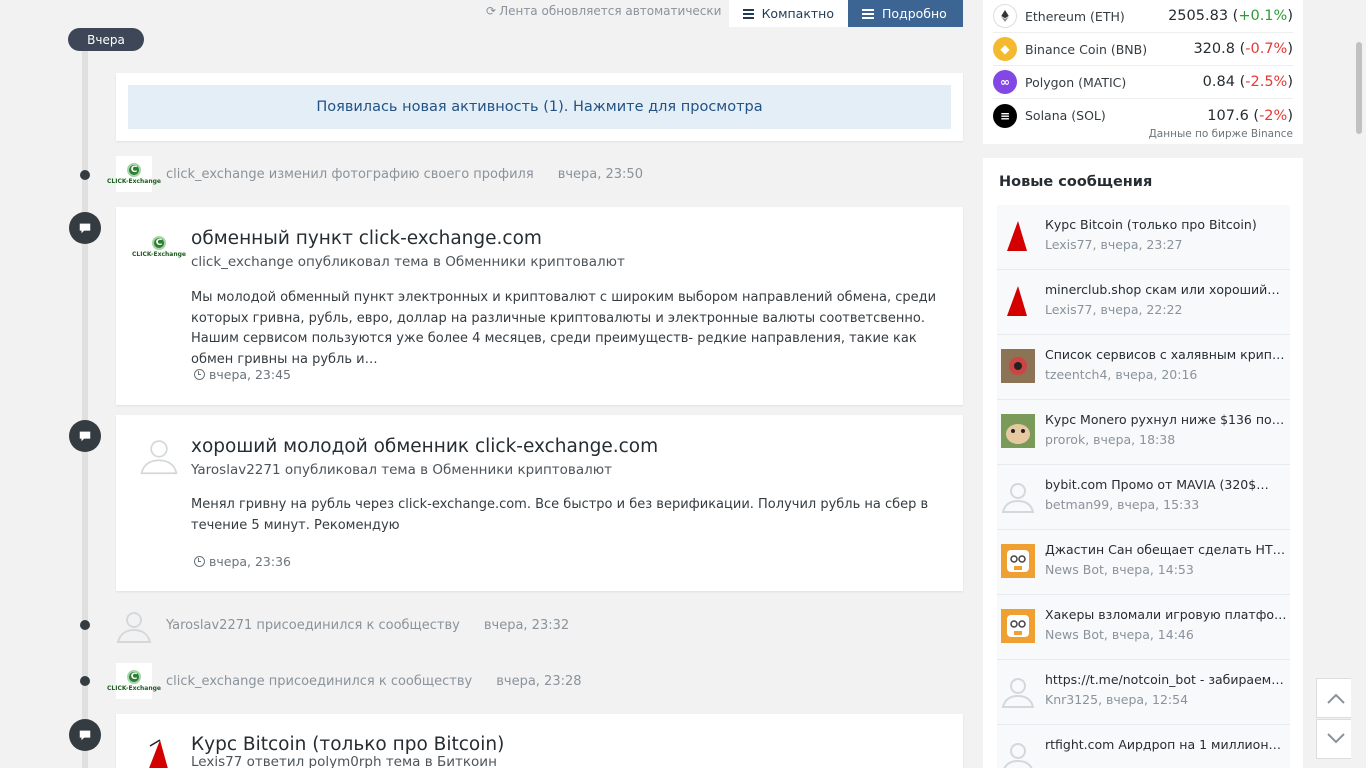 The image size is (1366, 768). What do you see at coordinates (1119, 634) in the screenshot?
I see `message-meta: News Bot, вчера, 14:46` at bounding box center [1119, 634].